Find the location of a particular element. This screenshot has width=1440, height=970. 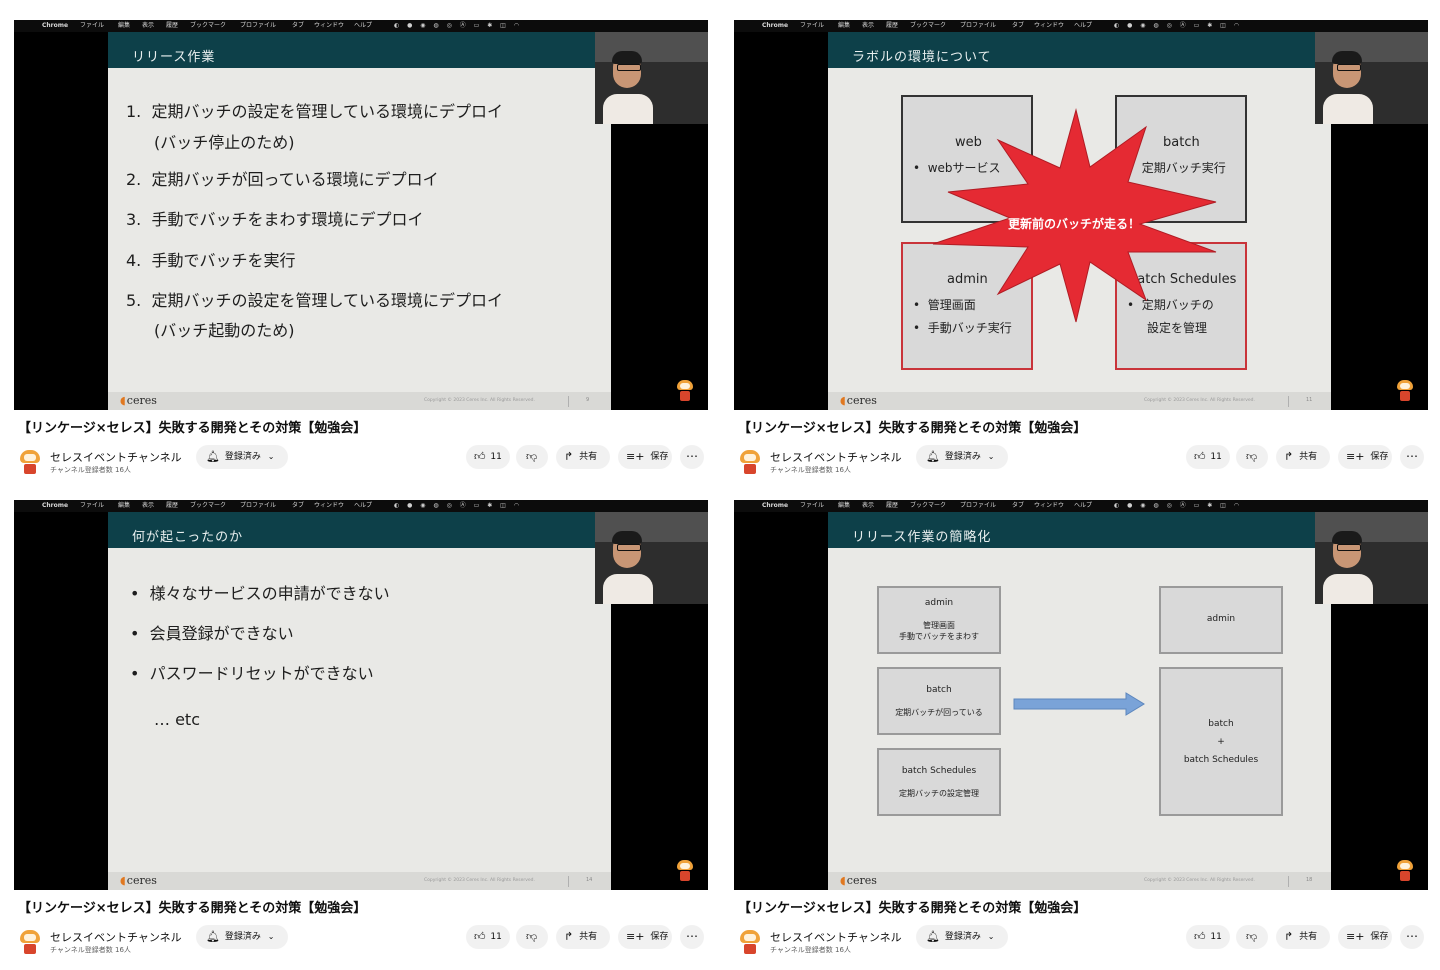

menubar-app: Chrome is located at coordinates (775, 505).